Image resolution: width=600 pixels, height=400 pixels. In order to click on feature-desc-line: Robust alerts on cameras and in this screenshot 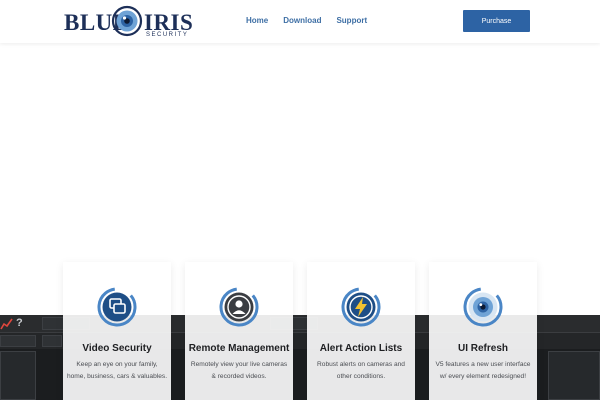, I will do `click(361, 364)`.